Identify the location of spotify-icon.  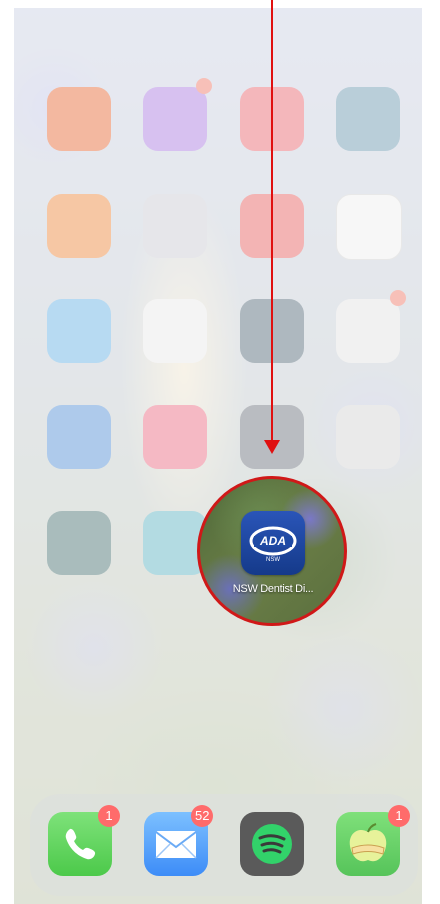
(272, 844).